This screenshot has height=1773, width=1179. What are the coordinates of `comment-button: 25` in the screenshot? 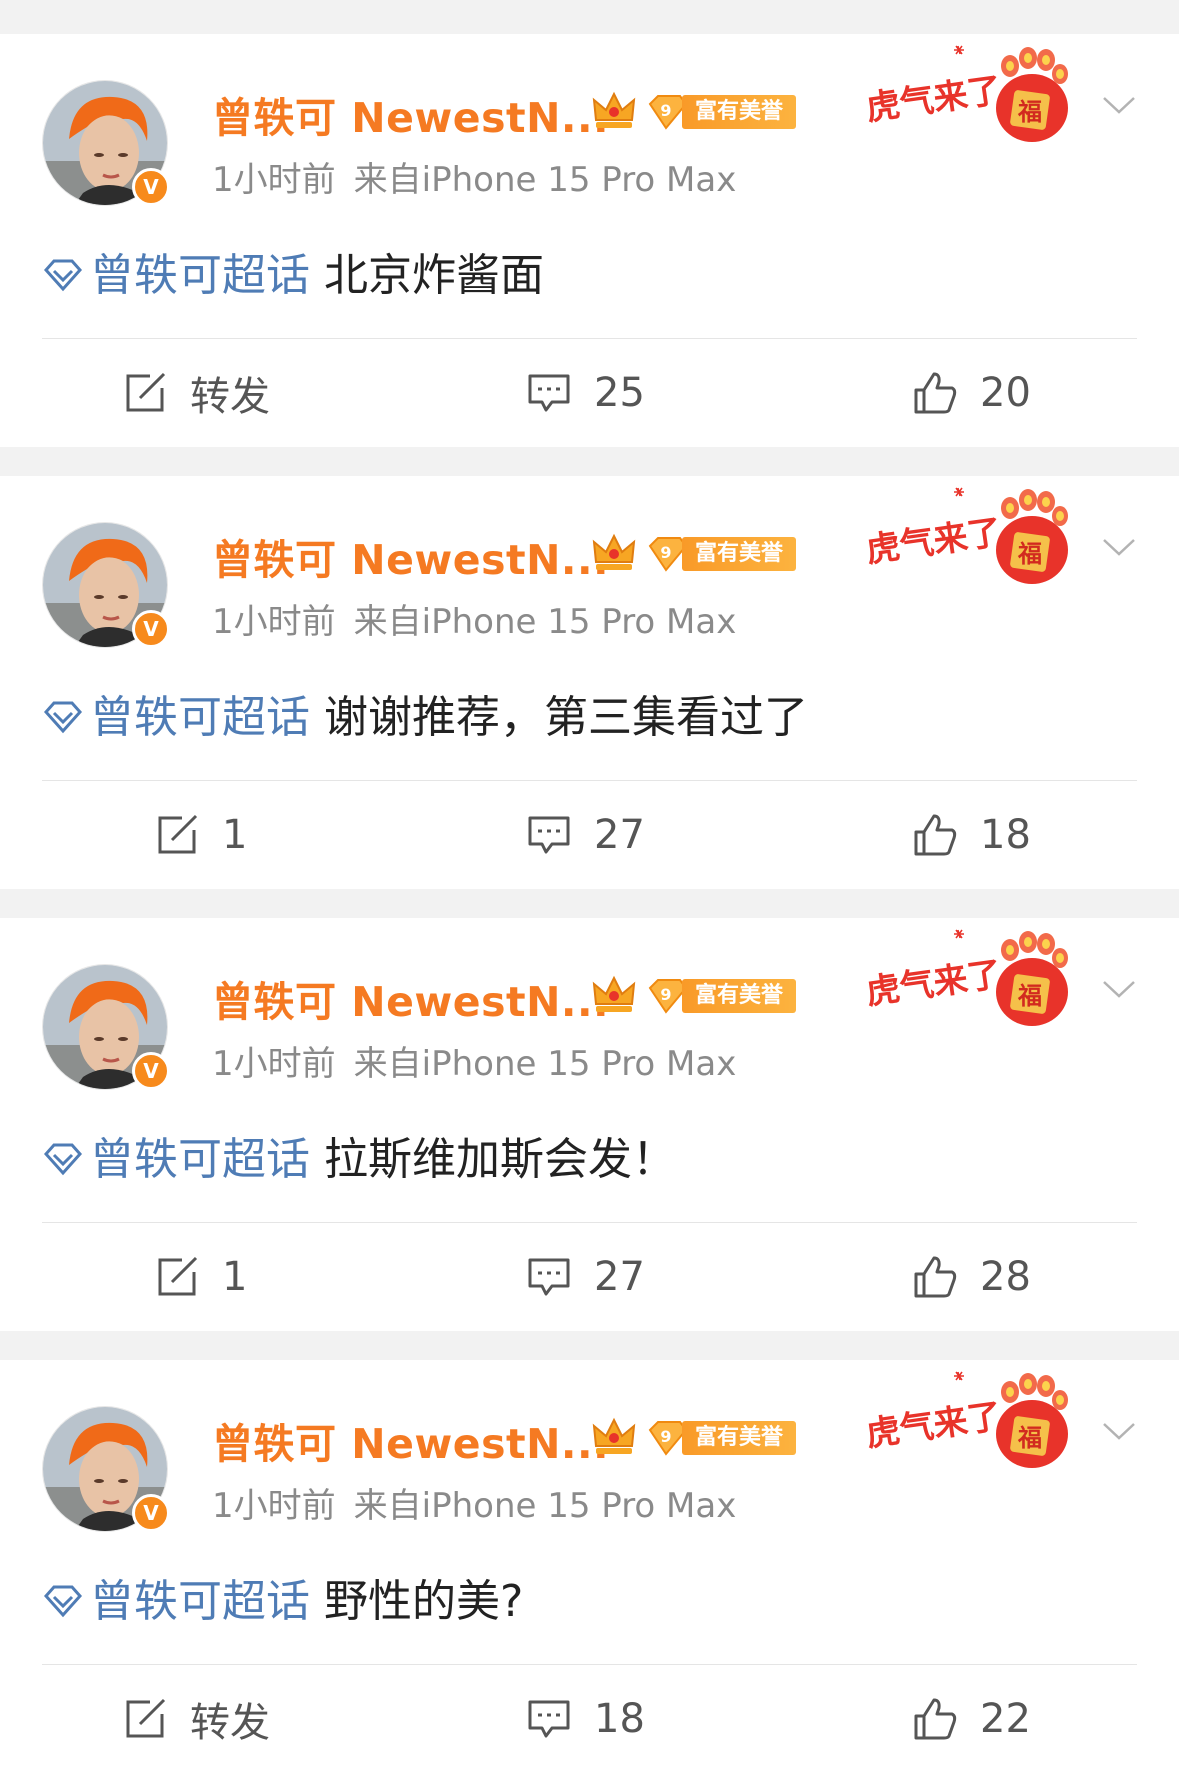 It's located at (585, 393).